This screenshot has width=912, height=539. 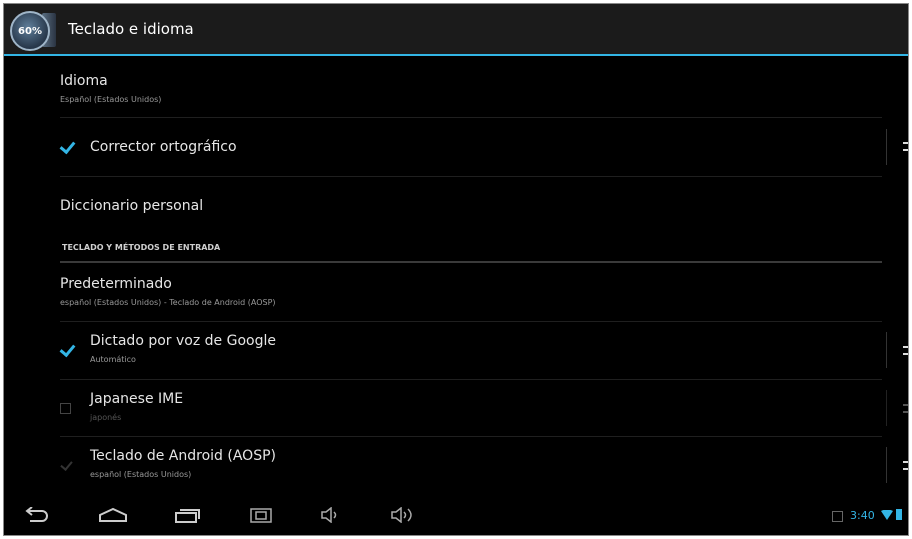 I want to click on list-item-idioma: Idioma Español (Estados Unidos), so click(x=471, y=91).